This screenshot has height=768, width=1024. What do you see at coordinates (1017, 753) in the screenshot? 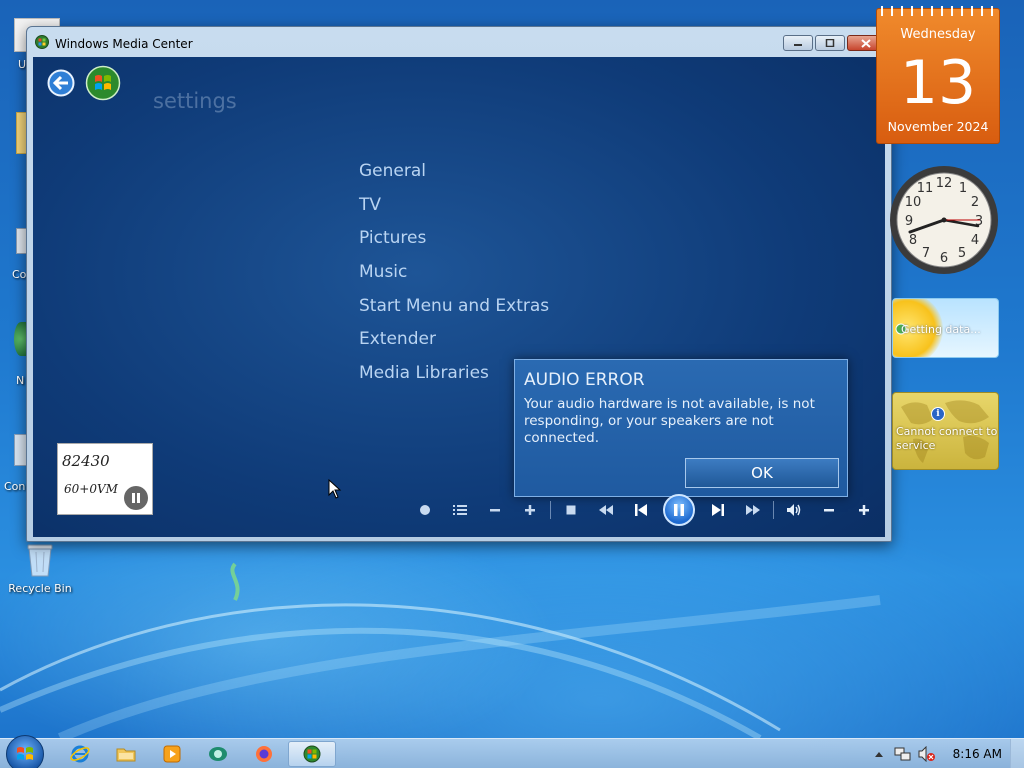
I see `show-desktop-button` at bounding box center [1017, 753].